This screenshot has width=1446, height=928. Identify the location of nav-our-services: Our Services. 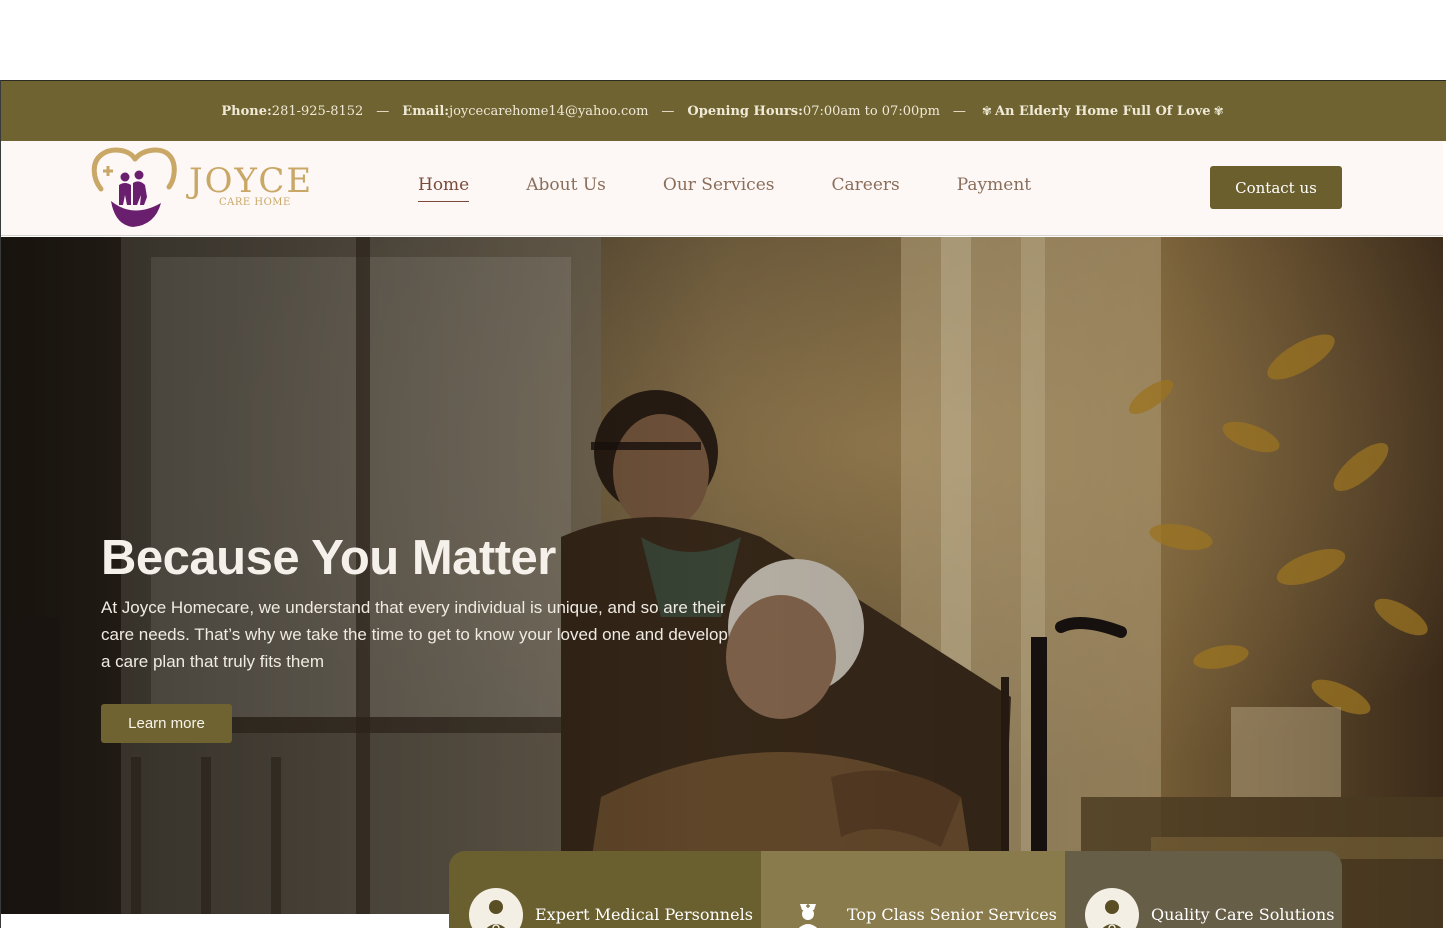
(719, 188).